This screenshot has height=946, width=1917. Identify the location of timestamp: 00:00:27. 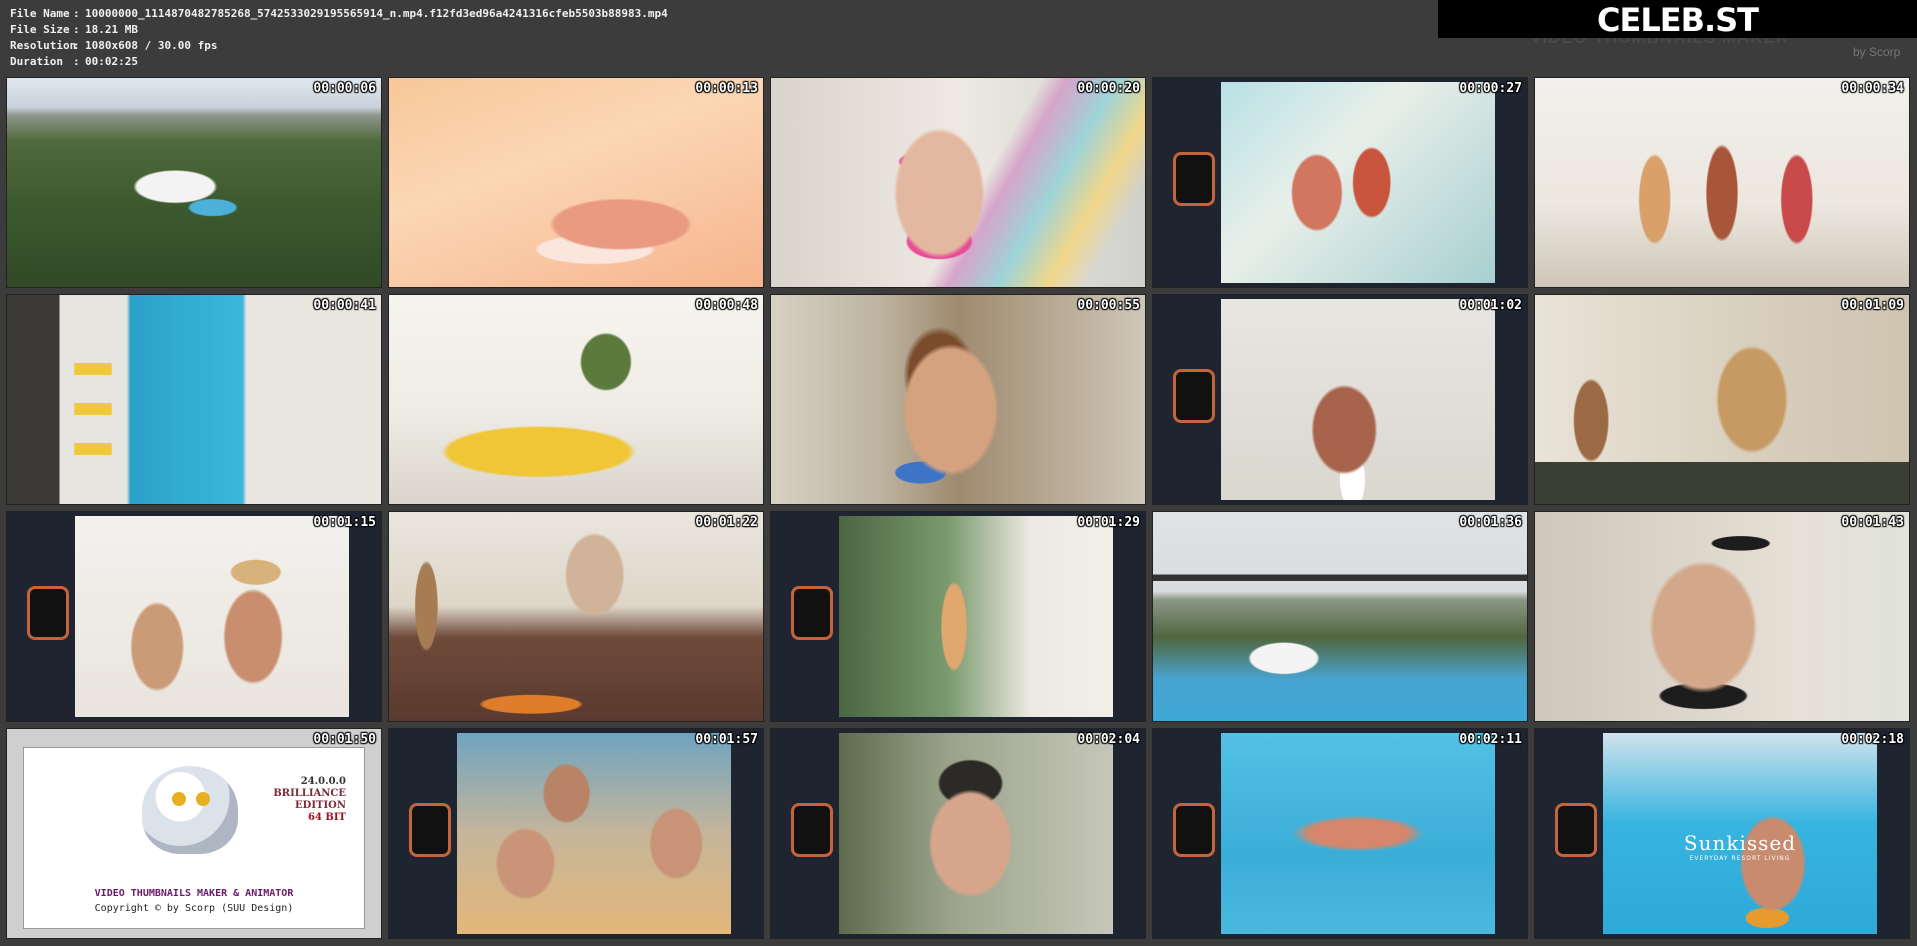
(1490, 88).